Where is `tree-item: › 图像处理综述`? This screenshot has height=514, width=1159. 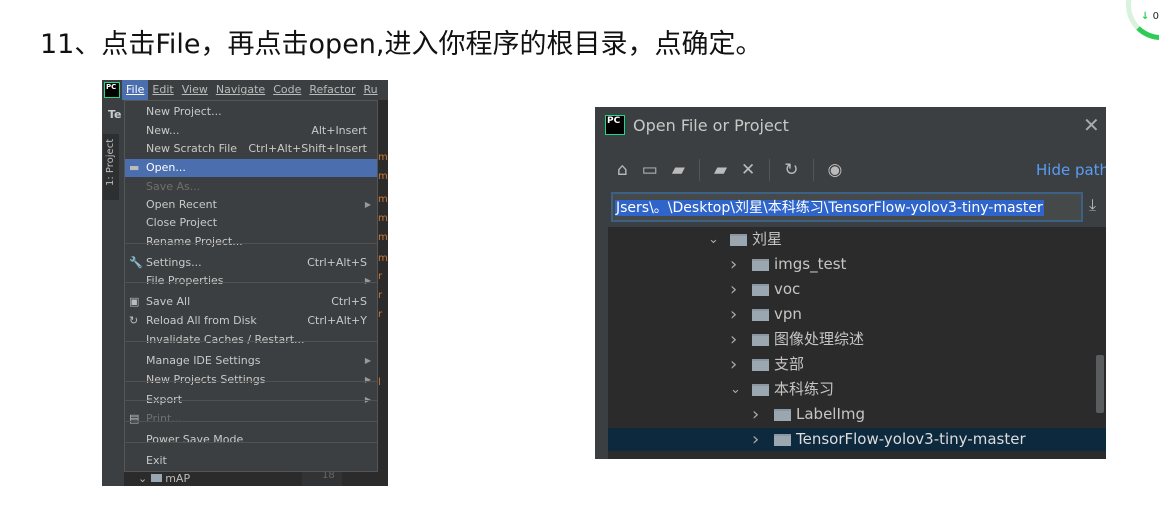
tree-item: › 图像处理综述 is located at coordinates (857, 339).